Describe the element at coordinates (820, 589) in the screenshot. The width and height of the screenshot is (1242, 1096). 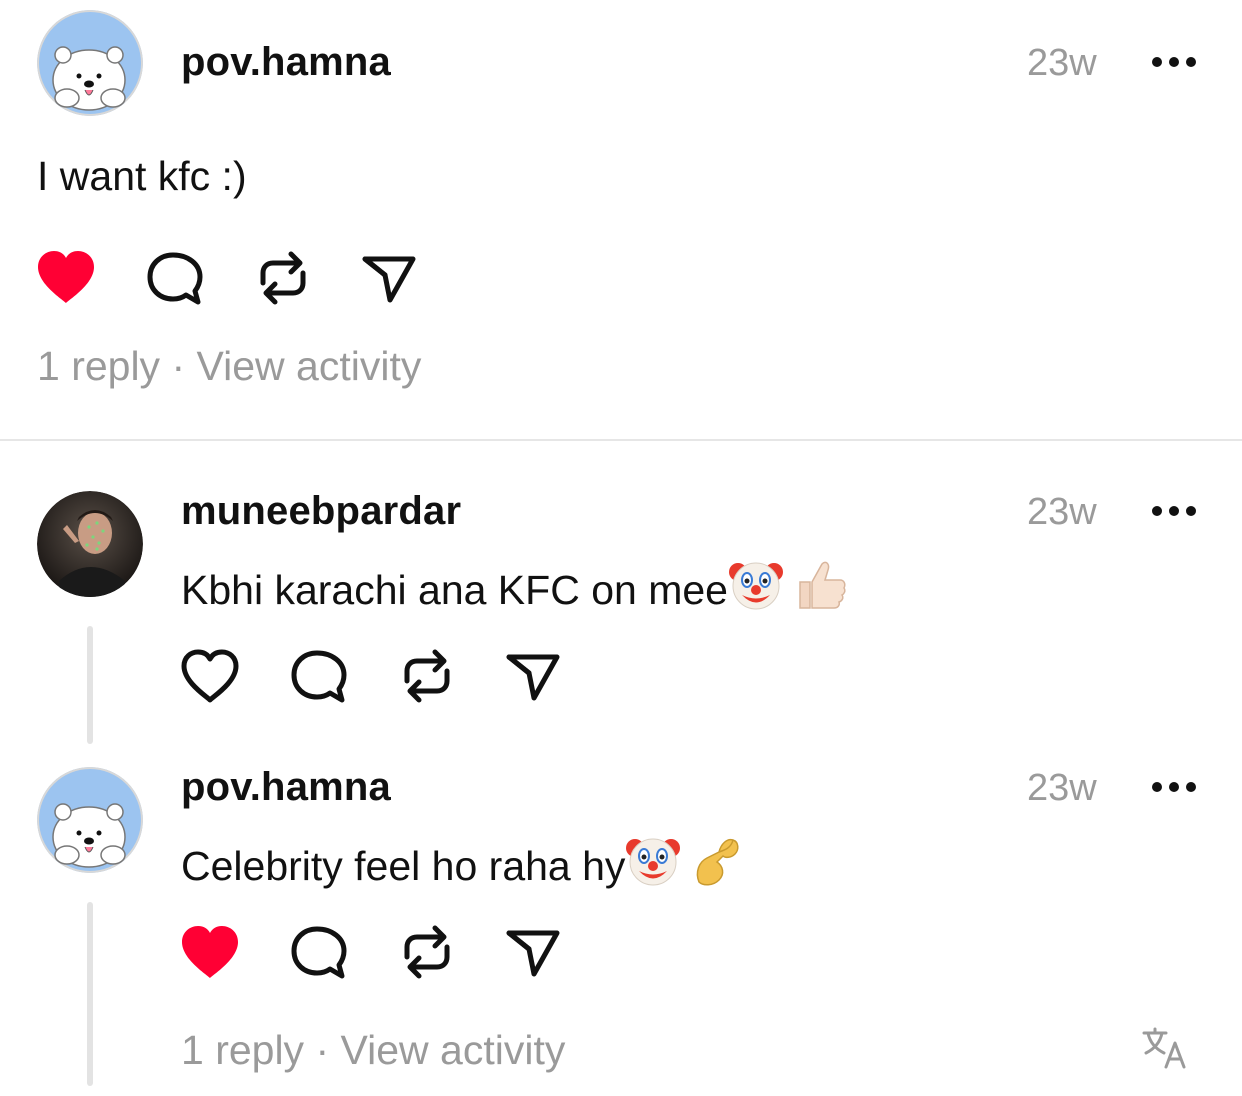
I see `thumbs-up-emoji` at that location.